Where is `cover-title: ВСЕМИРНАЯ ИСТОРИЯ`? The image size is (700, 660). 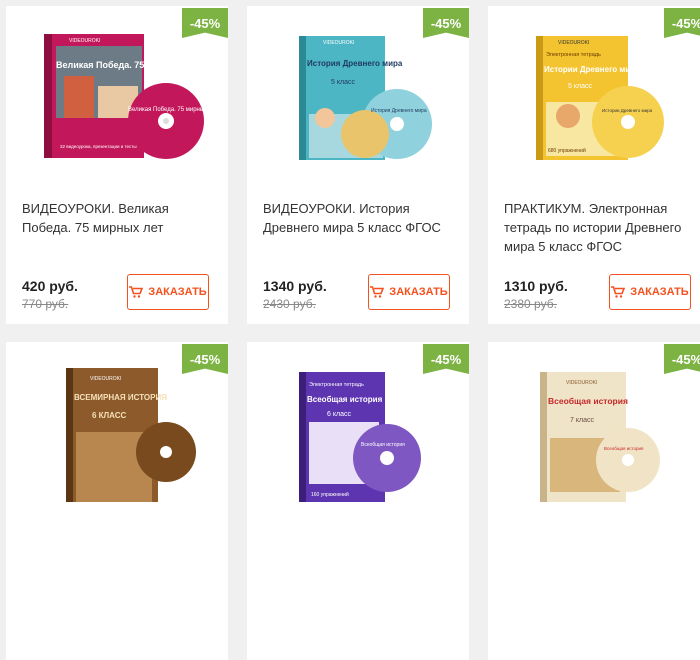
cover-title: ВСЕМИРНАЯ ИСТОРИЯ is located at coordinates (120, 397).